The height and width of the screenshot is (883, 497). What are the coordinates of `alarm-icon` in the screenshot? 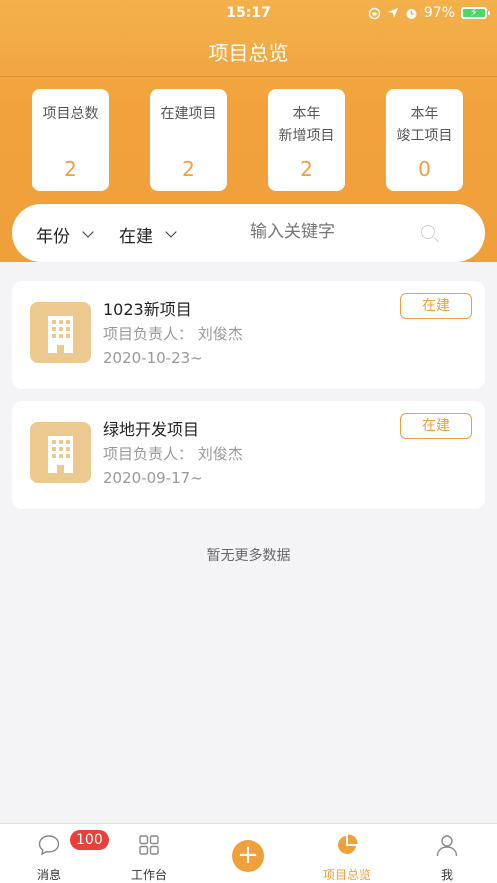 It's located at (411, 13).